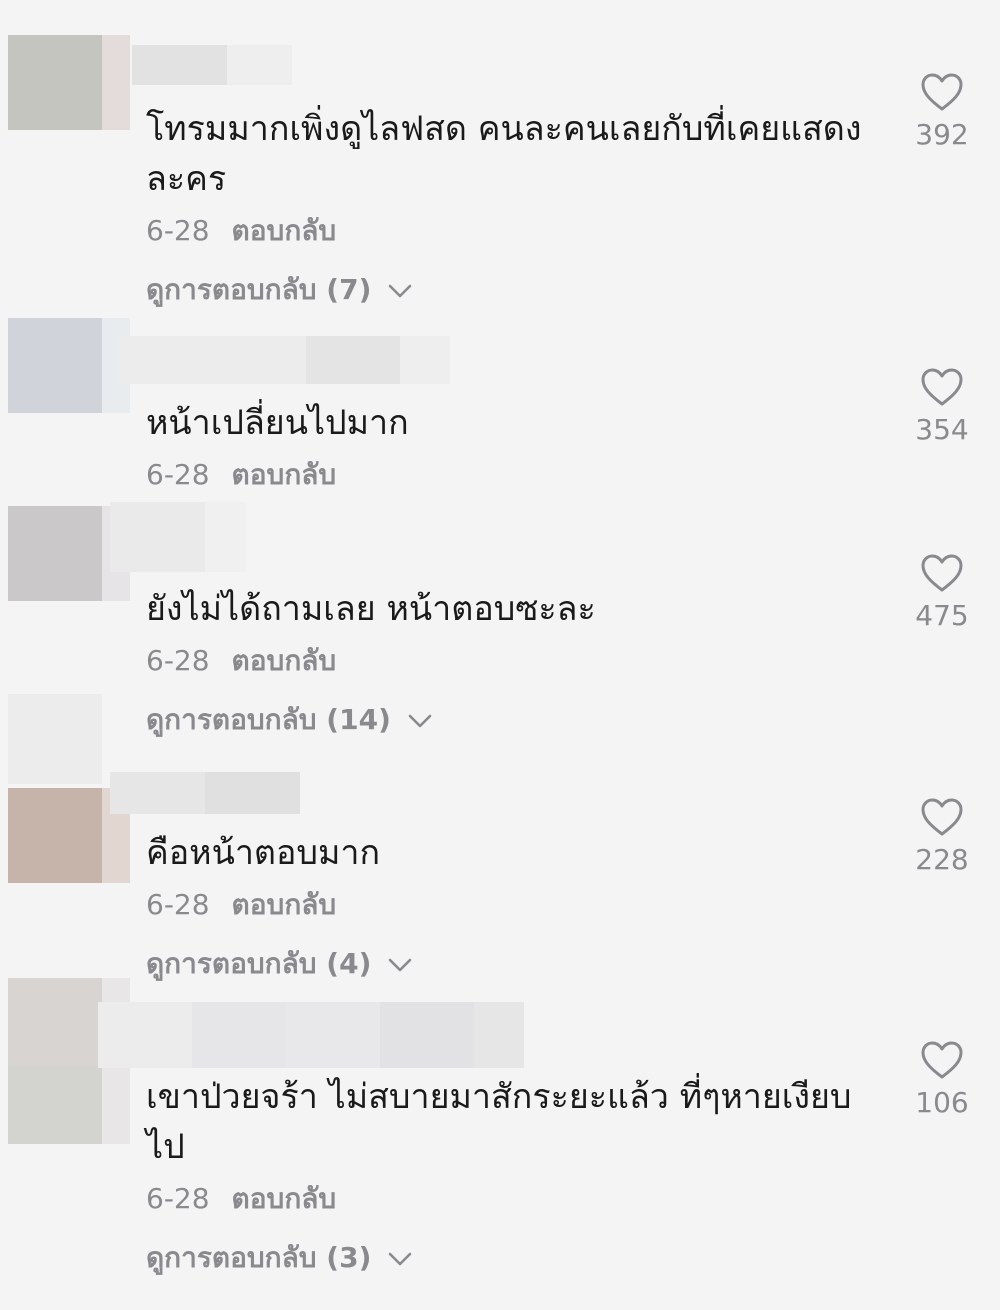 The width and height of the screenshot is (1000, 1310). What do you see at coordinates (259, 963) in the screenshot?
I see `view-replies-label: ดูการตอบกลับ (4)` at bounding box center [259, 963].